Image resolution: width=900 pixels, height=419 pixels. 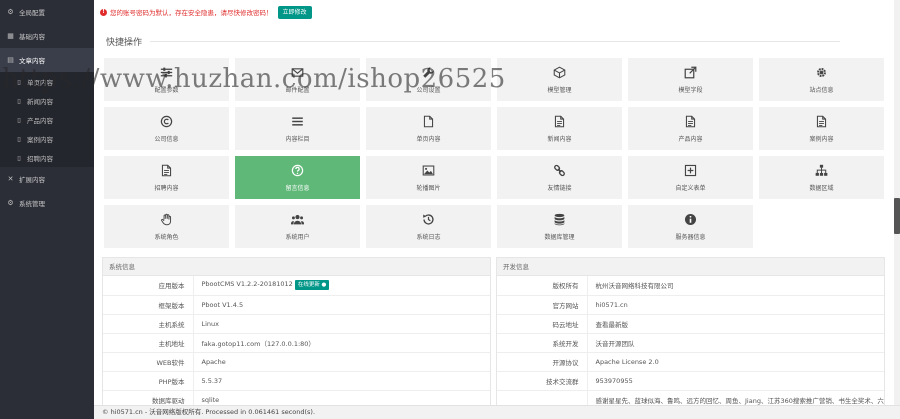 What do you see at coordinates (222, 304) in the screenshot?
I see `info-value: Pboot V1.4.5` at bounding box center [222, 304].